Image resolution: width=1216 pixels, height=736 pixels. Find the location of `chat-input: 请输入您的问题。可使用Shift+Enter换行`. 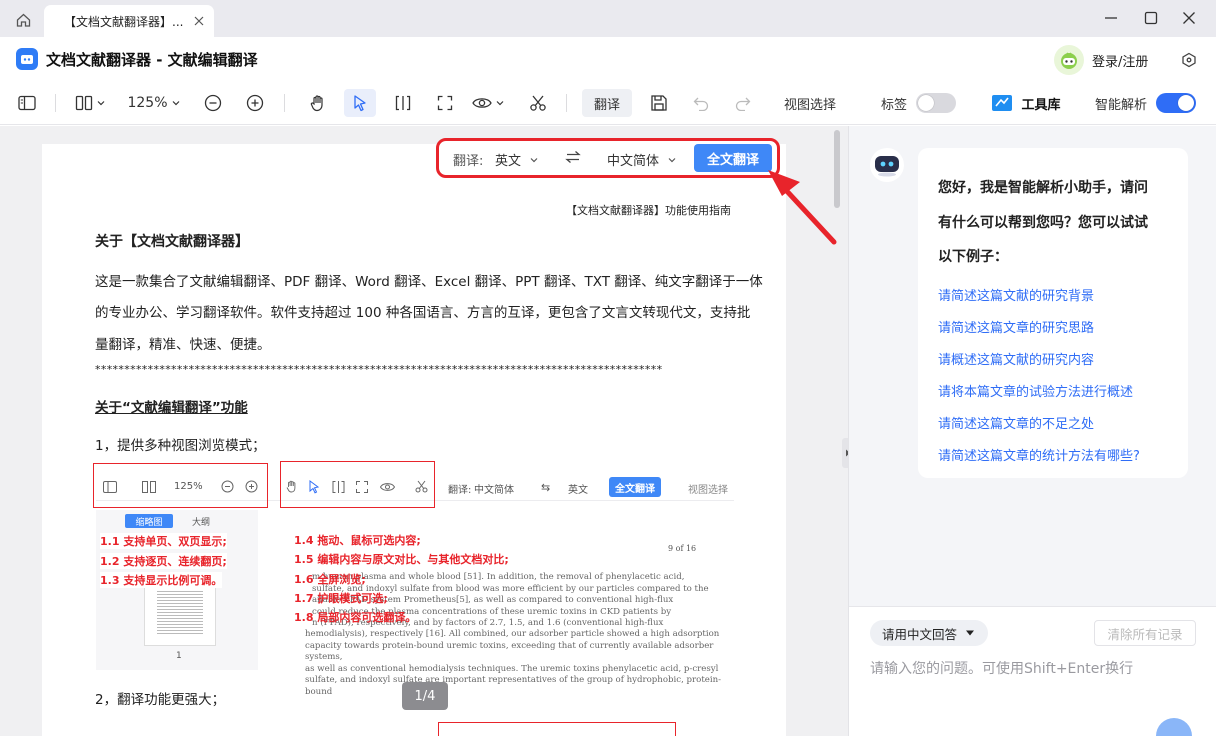

chat-input: 请输入您的问题。可使用Shift+Enter换行 is located at coordinates (1001, 668).